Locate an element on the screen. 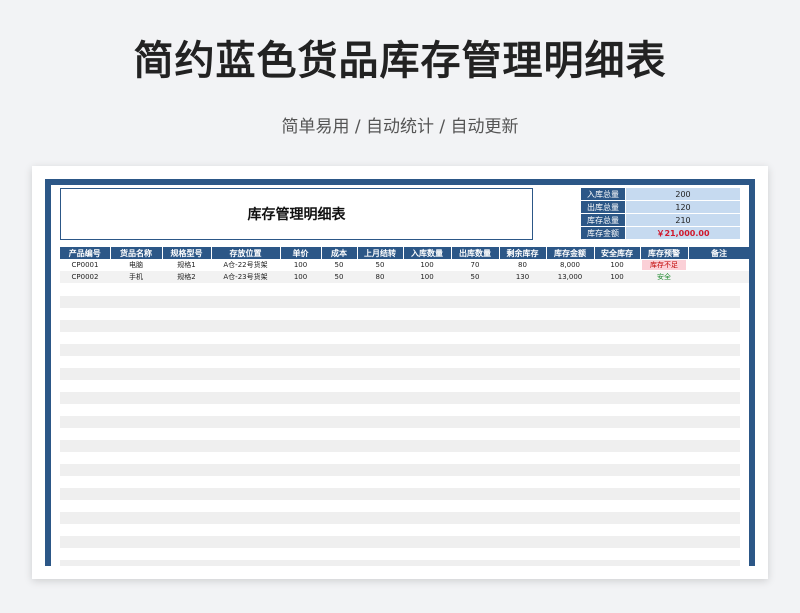  column-header: 规格型号 is located at coordinates (187, 253).